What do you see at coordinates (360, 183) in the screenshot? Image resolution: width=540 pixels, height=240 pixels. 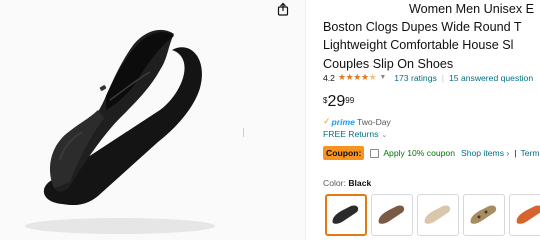 I see `color-value: Black` at bounding box center [360, 183].